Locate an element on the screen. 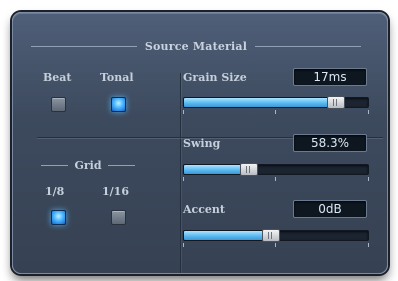 This screenshot has width=398, height=281. beat-mode-button is located at coordinates (58, 104).